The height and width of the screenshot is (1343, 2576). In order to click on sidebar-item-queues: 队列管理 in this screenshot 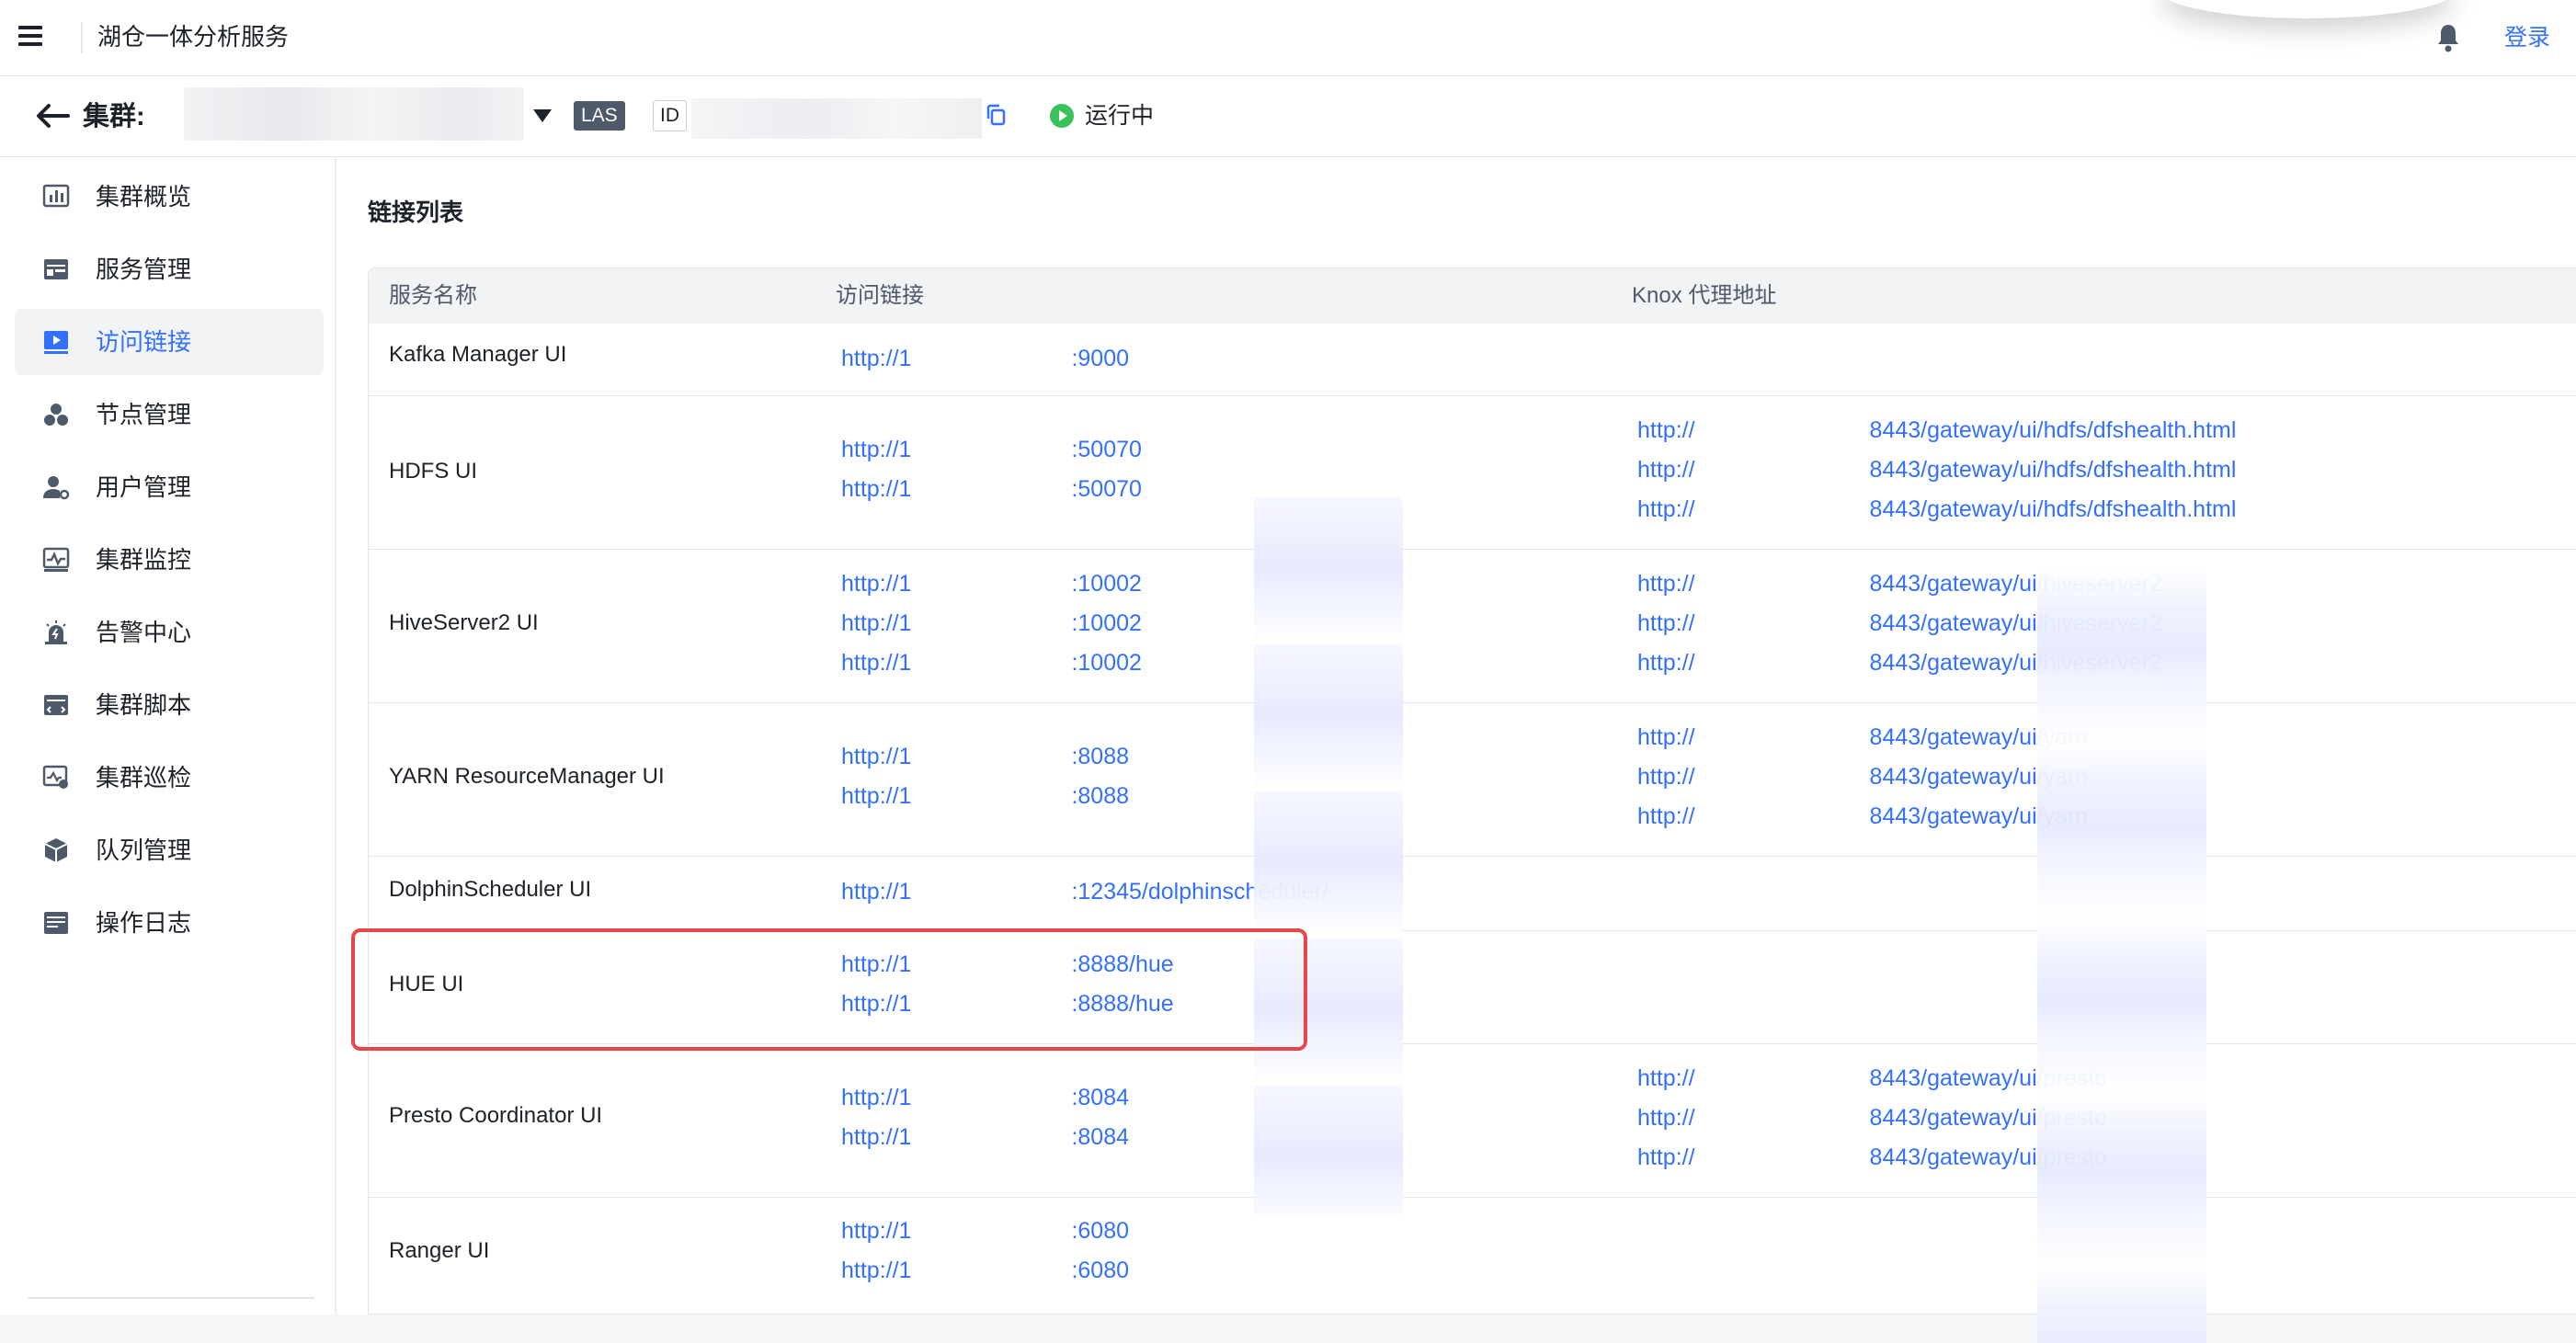, I will do `click(169, 850)`.